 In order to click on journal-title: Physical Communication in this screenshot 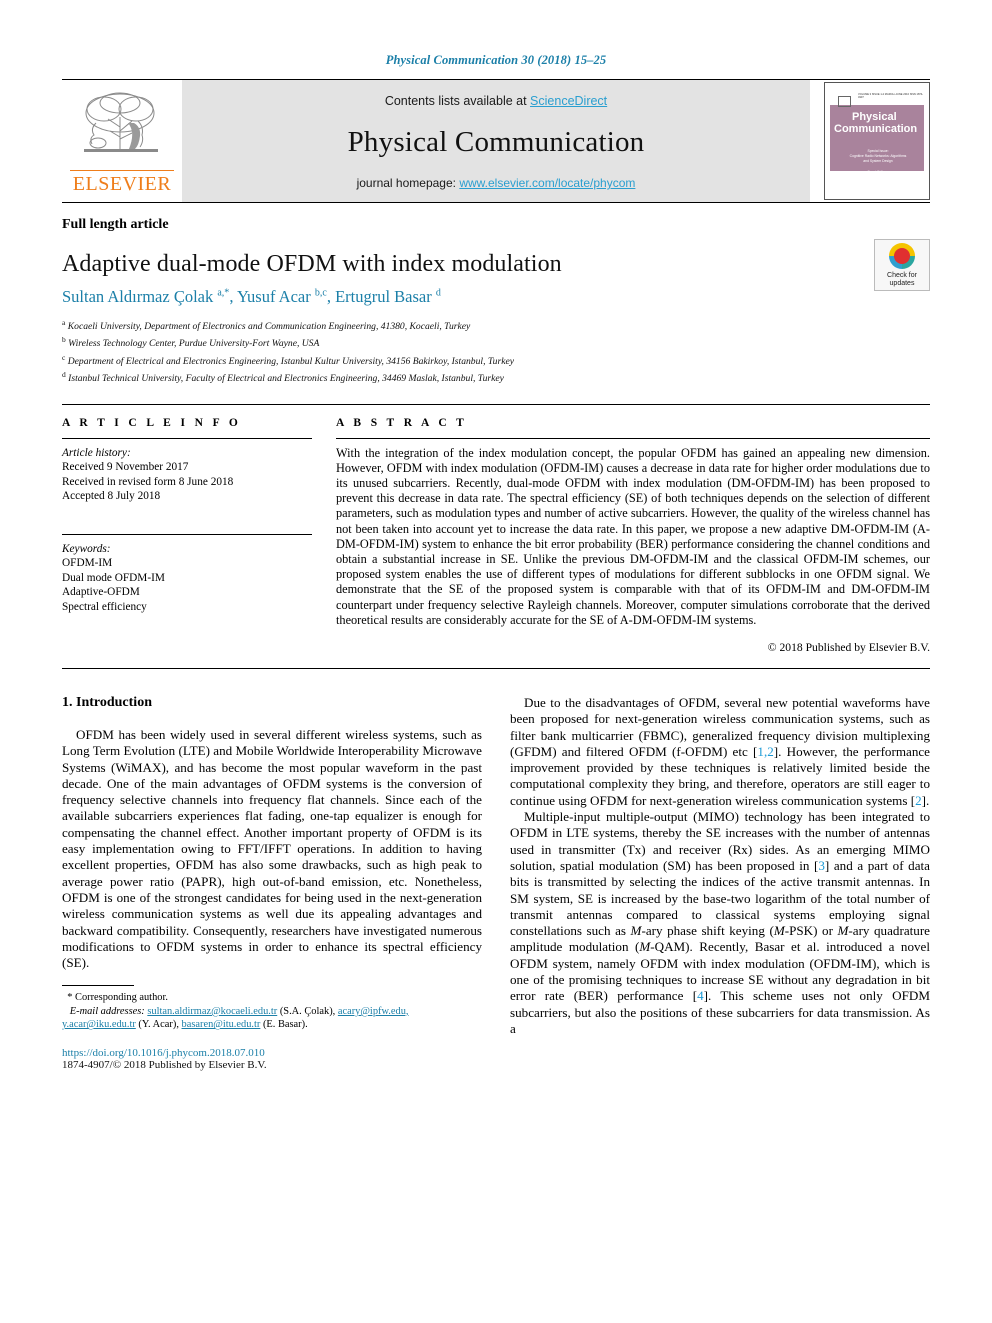, I will do `click(496, 141)`.